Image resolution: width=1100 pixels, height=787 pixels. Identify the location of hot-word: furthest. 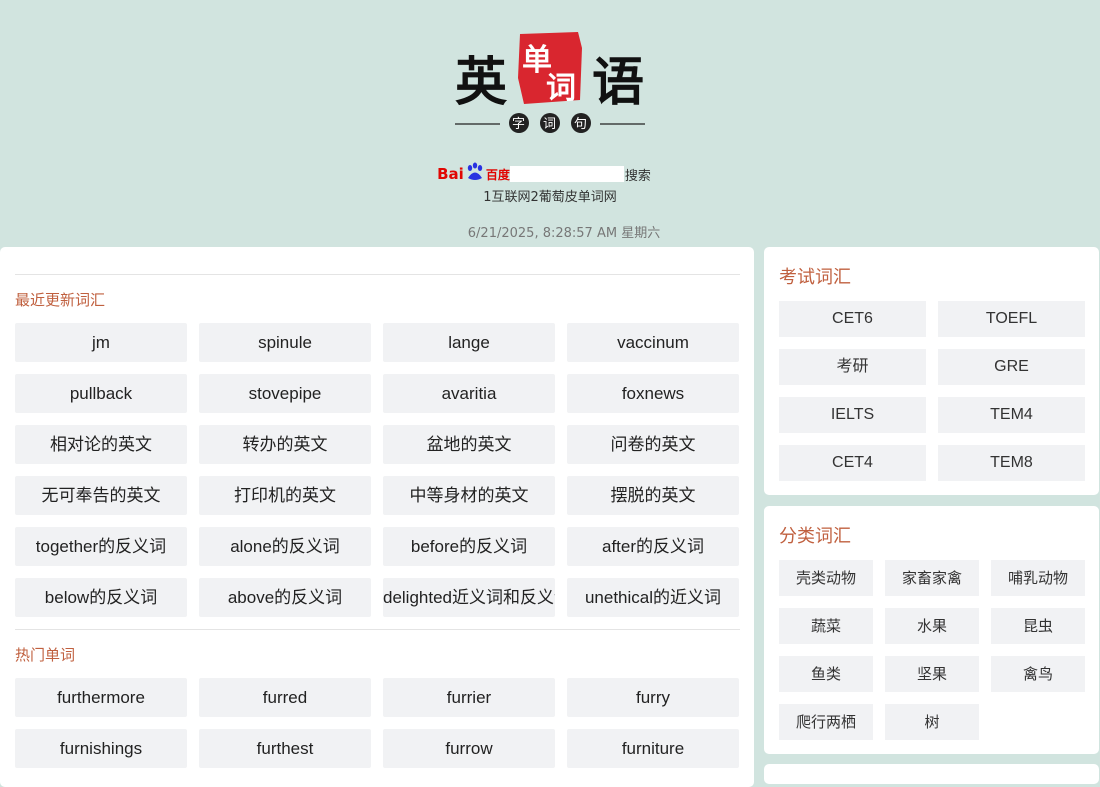
(285, 748).